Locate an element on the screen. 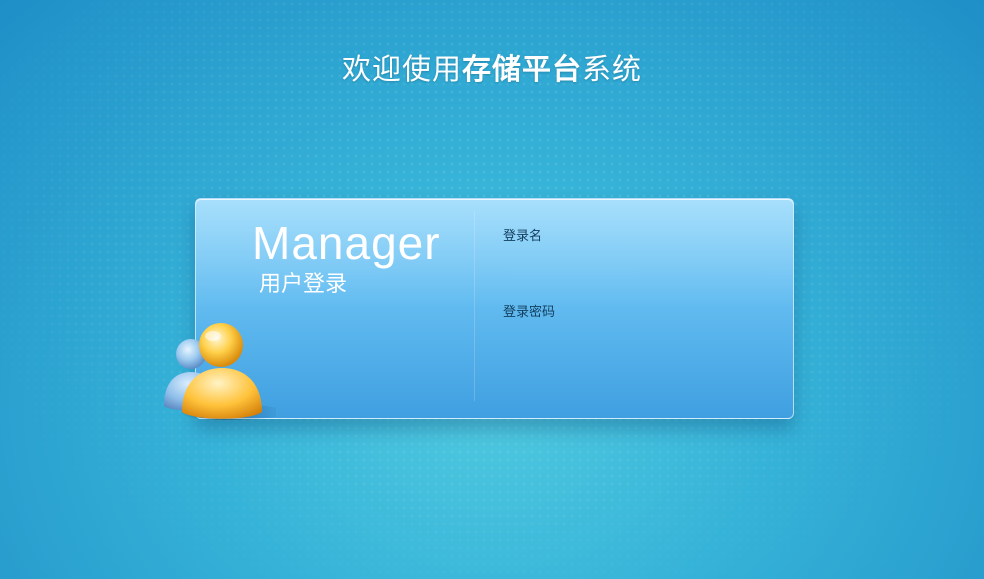  users-icon-front-head is located at coordinates (221, 345).